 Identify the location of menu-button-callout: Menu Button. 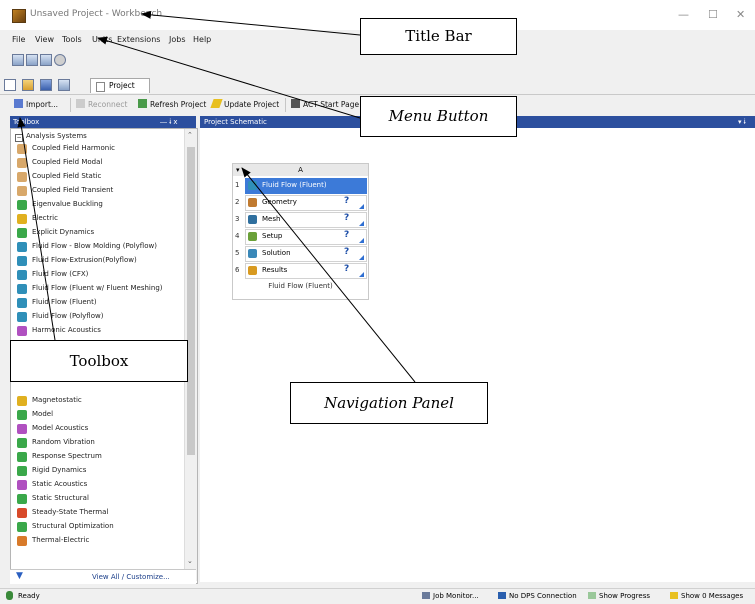
(438, 116).